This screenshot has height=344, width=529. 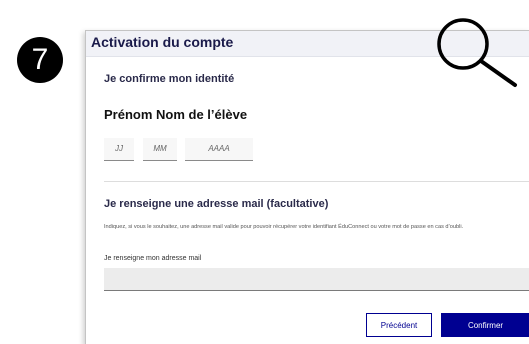 What do you see at coordinates (477, 52) in the screenshot?
I see `magnifier-icon` at bounding box center [477, 52].